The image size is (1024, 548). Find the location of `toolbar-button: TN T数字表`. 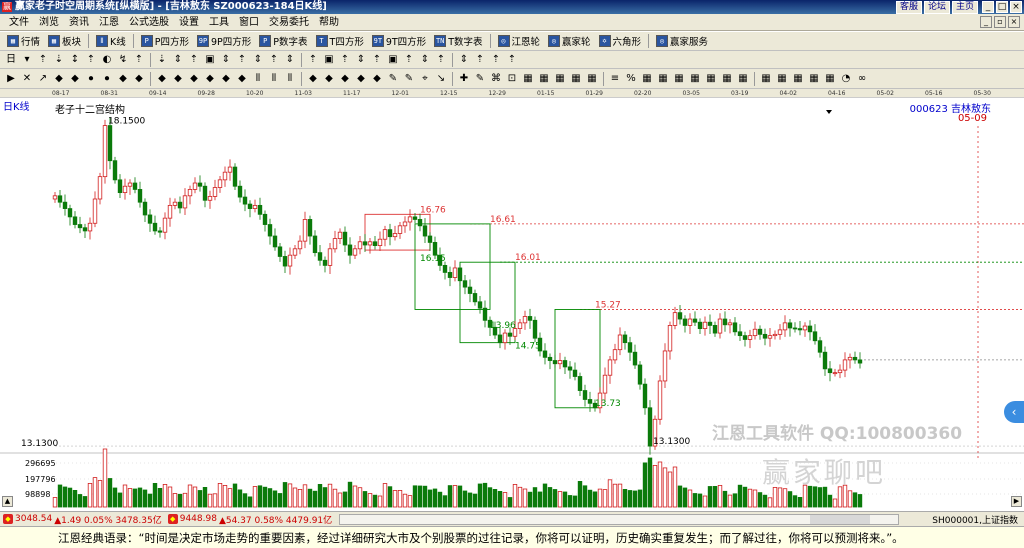

toolbar-button: TN T数字表 is located at coordinates (458, 41).